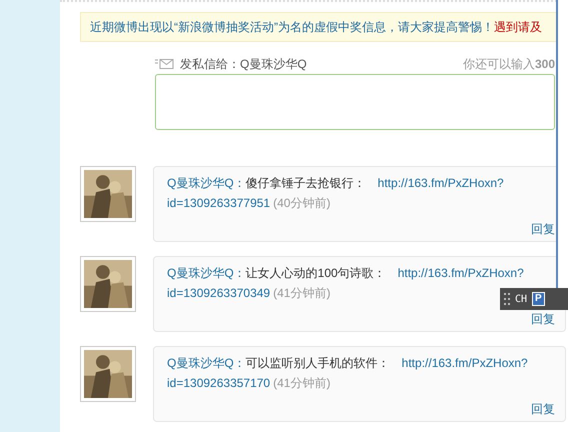 This screenshot has width=568, height=432. I want to click on grip-icon, so click(507, 299).